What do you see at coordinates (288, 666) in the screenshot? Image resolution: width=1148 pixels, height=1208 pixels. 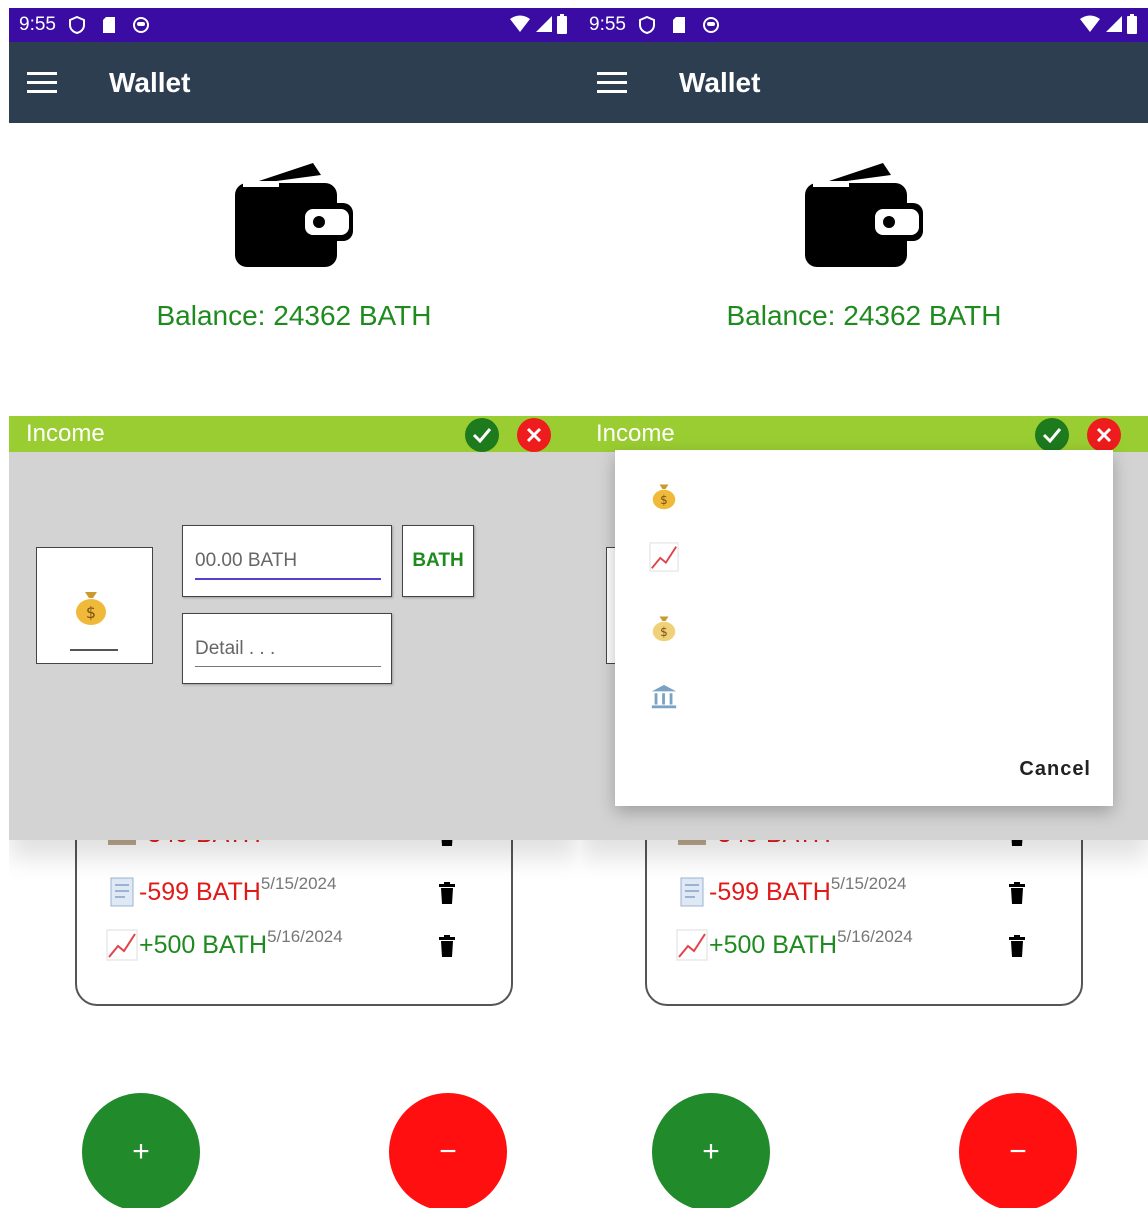 I see `detail-underline` at bounding box center [288, 666].